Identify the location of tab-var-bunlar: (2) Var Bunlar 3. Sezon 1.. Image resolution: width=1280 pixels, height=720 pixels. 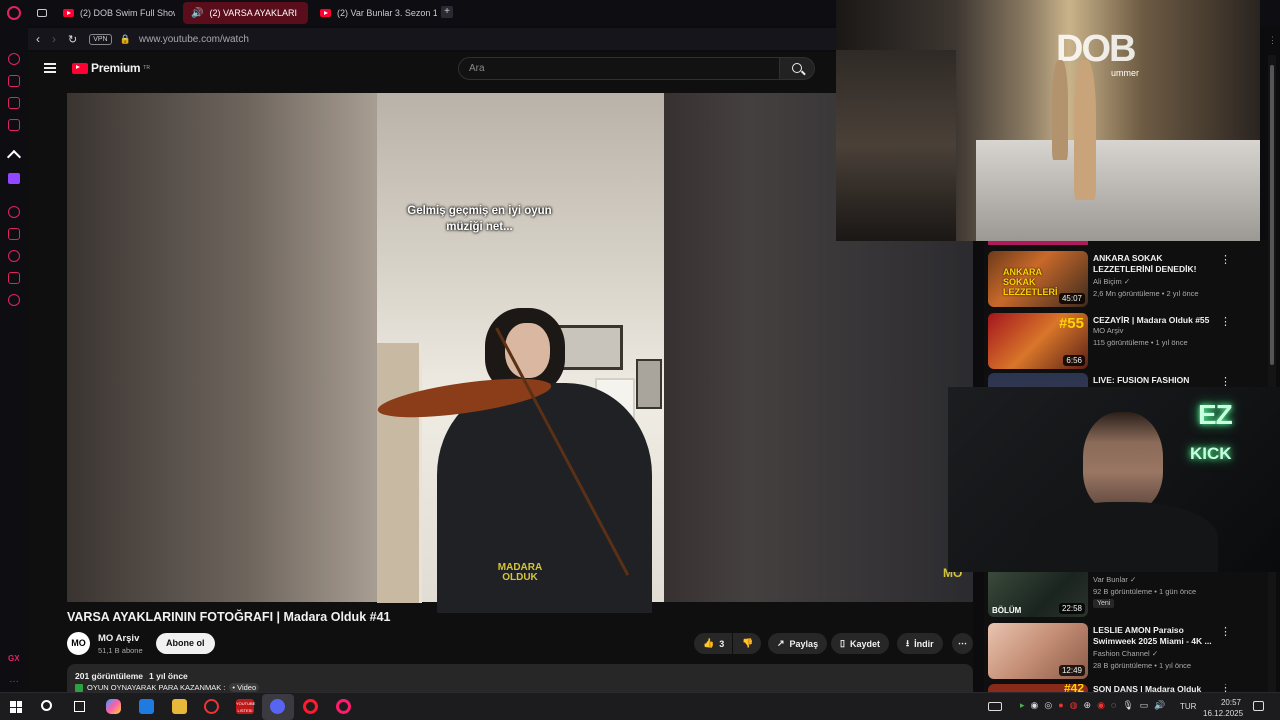
(374, 13).